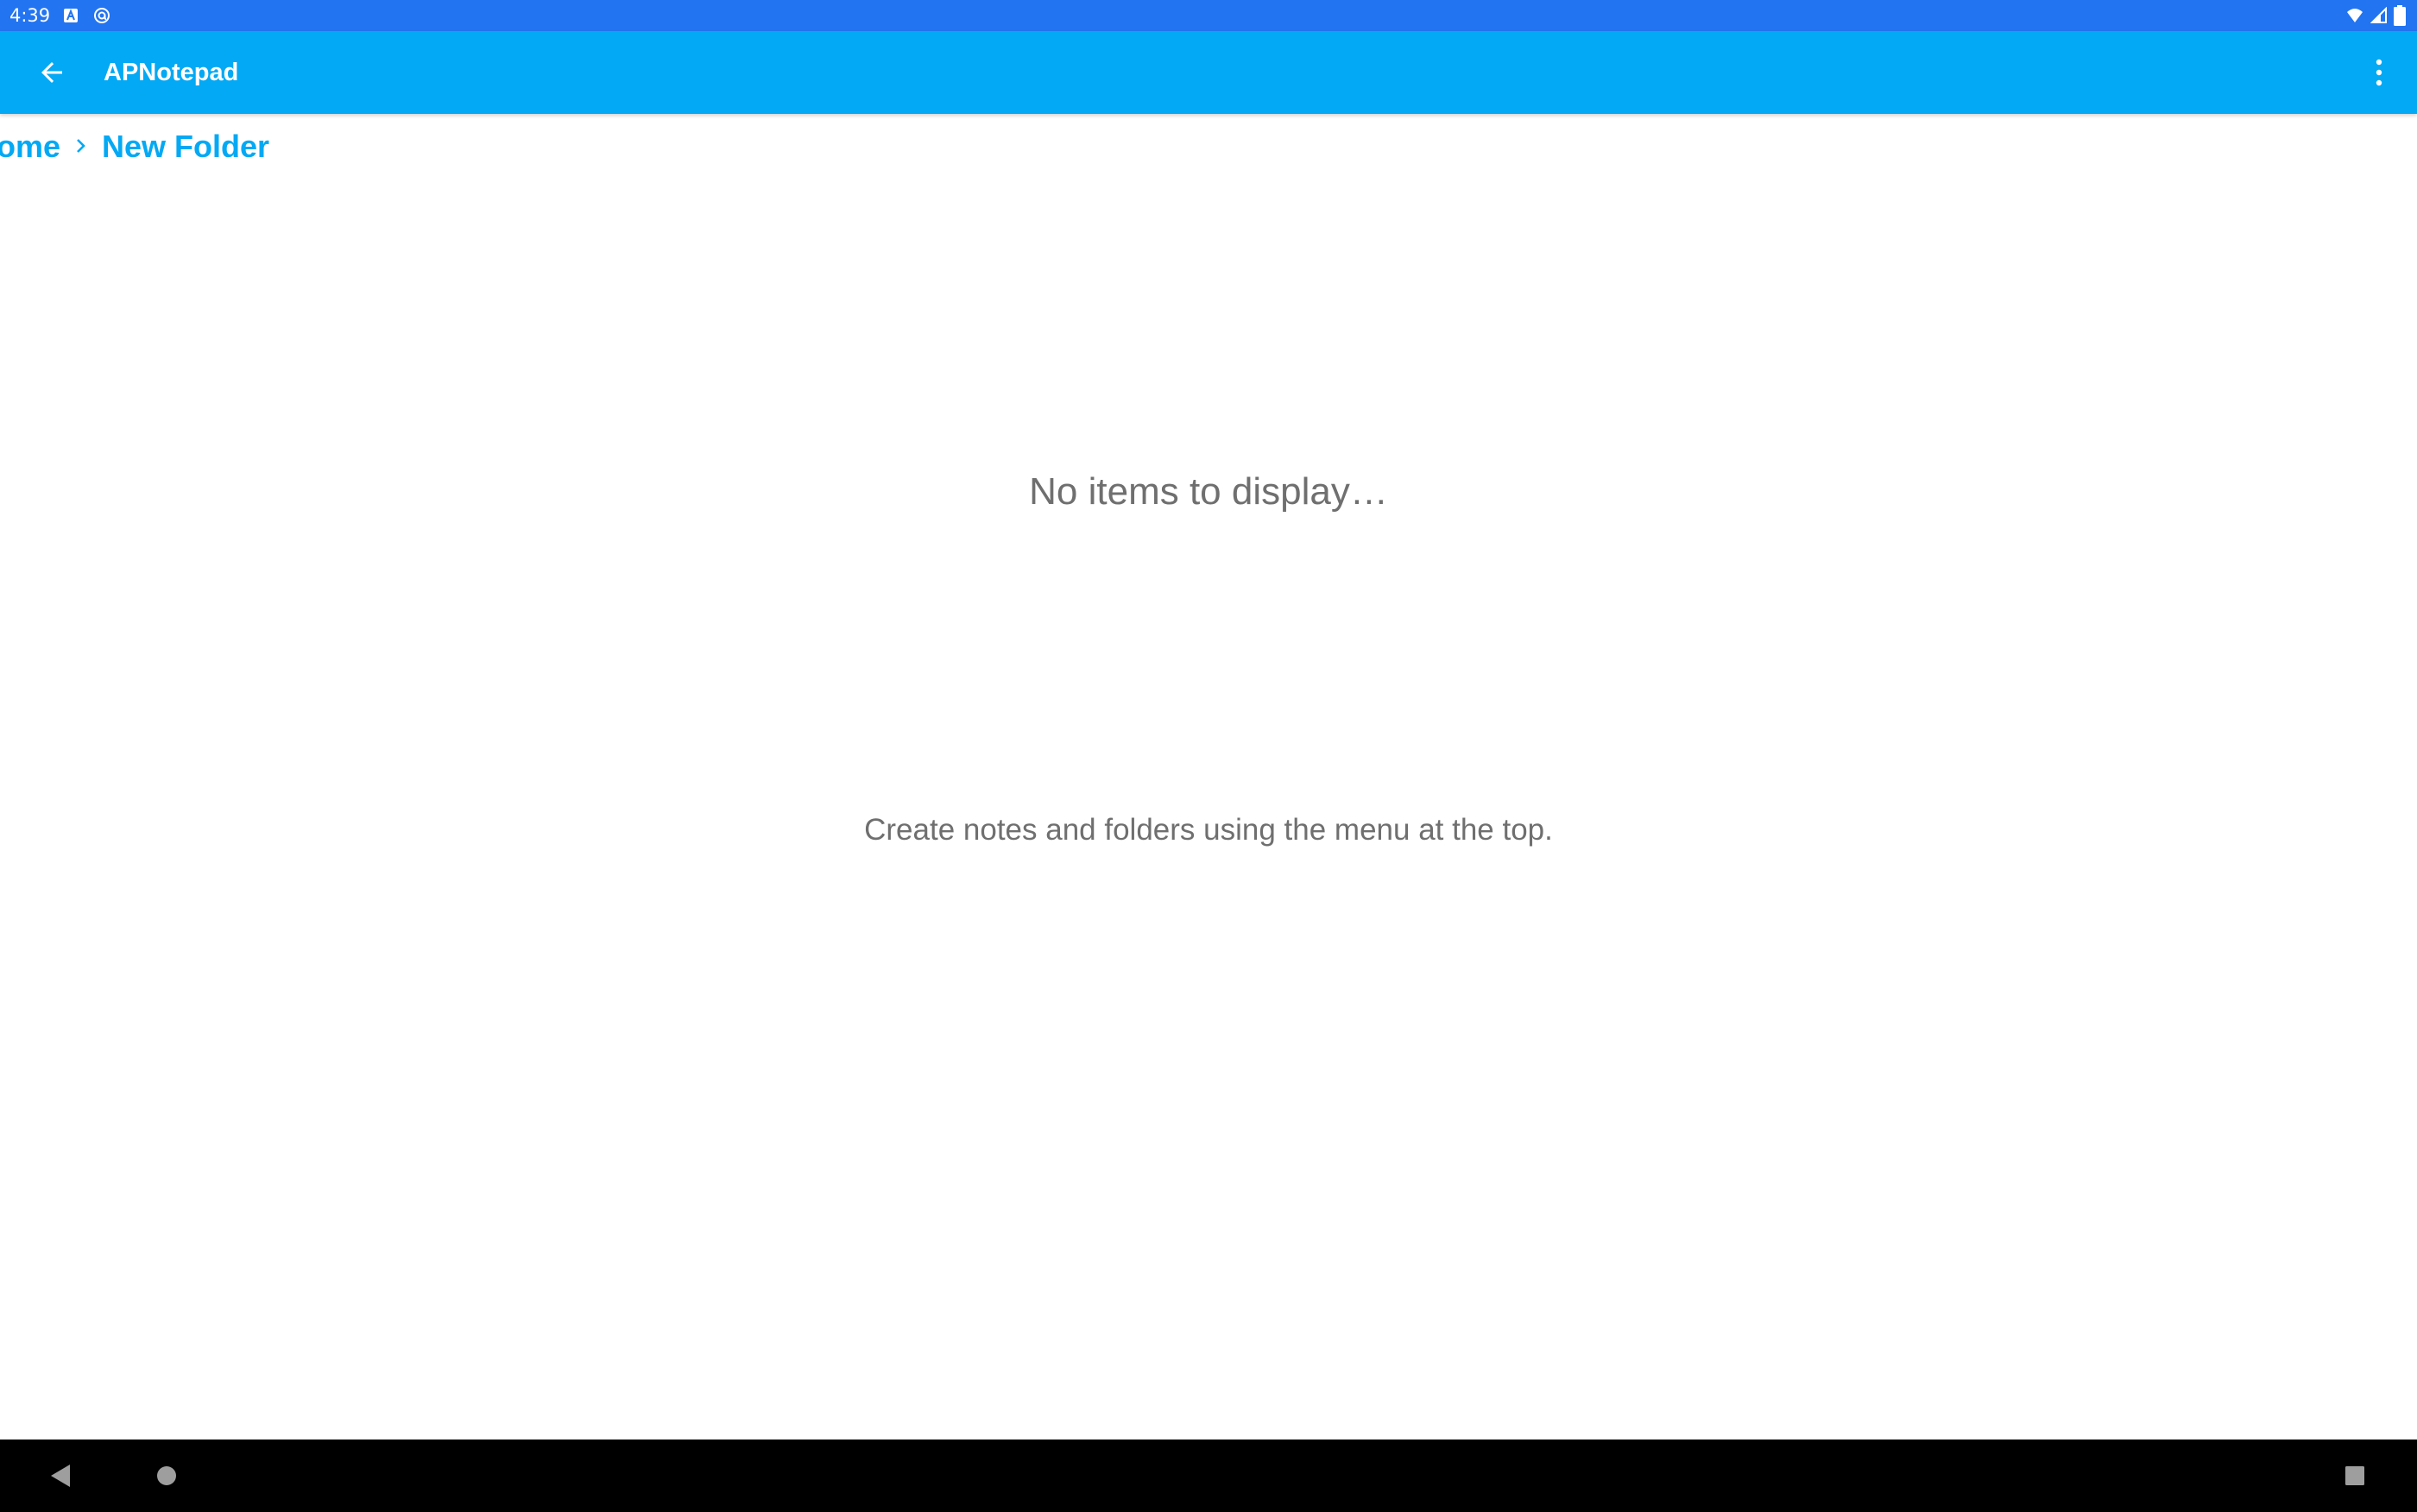 The height and width of the screenshot is (1512, 2417). I want to click on overflow-menu-button, so click(2379, 73).